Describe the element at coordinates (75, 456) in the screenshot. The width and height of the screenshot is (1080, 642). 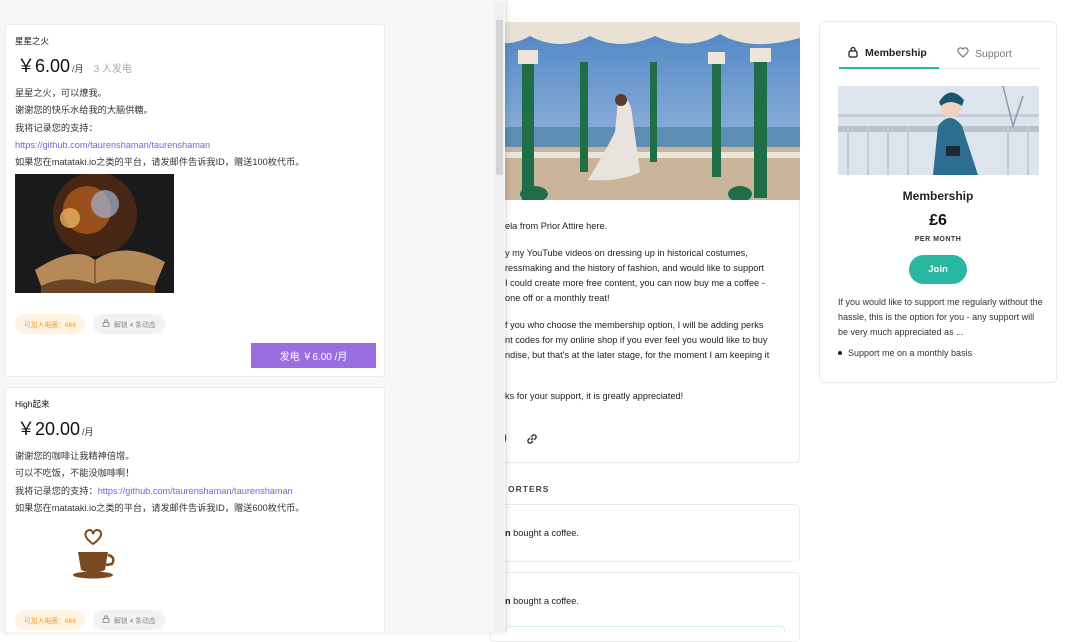
I see `desc-line: 谢谢您的咖啡让我精神倍增。` at that location.